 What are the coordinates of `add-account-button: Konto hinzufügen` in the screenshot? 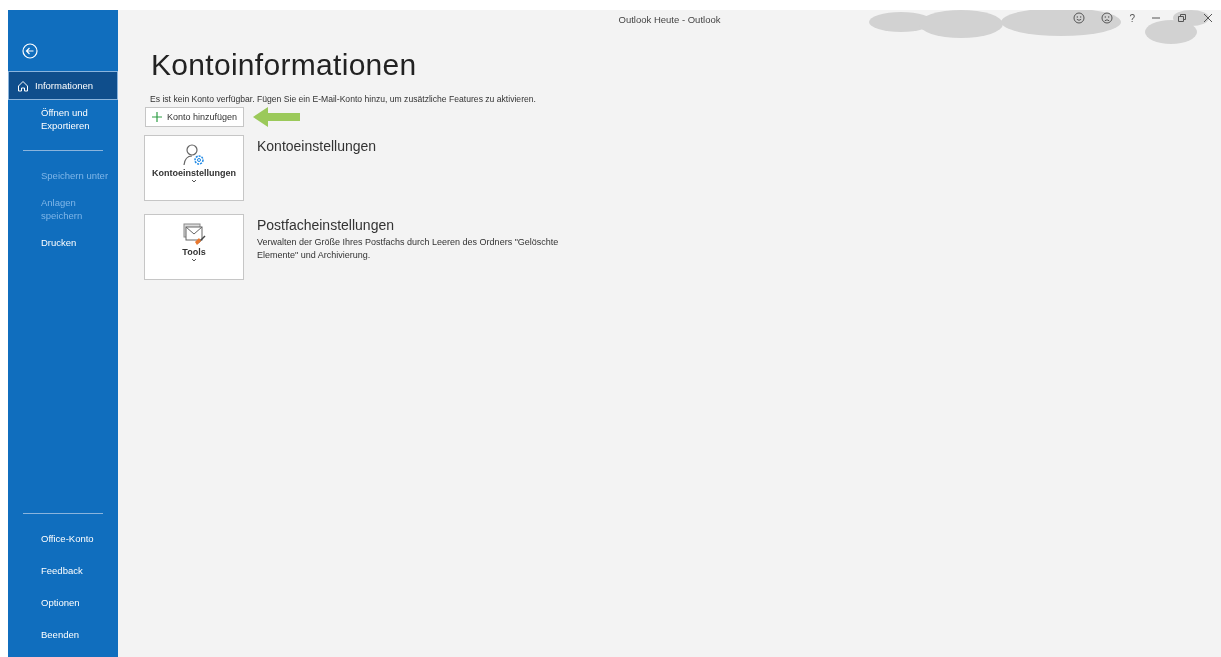 It's located at (195, 117).